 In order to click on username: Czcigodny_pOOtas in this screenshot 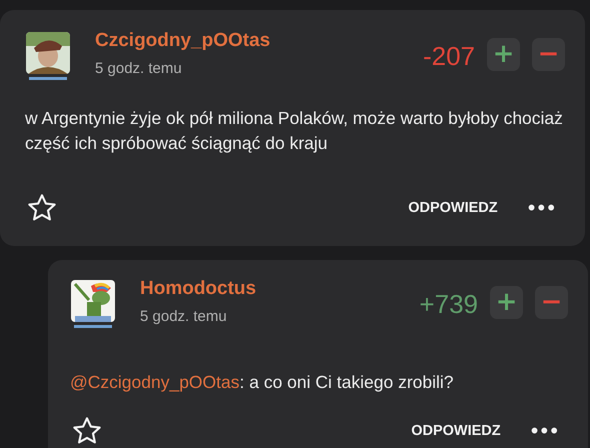, I will do `click(259, 41)`.